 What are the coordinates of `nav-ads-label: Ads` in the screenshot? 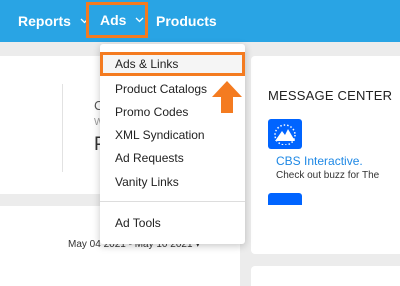 It's located at (113, 20).